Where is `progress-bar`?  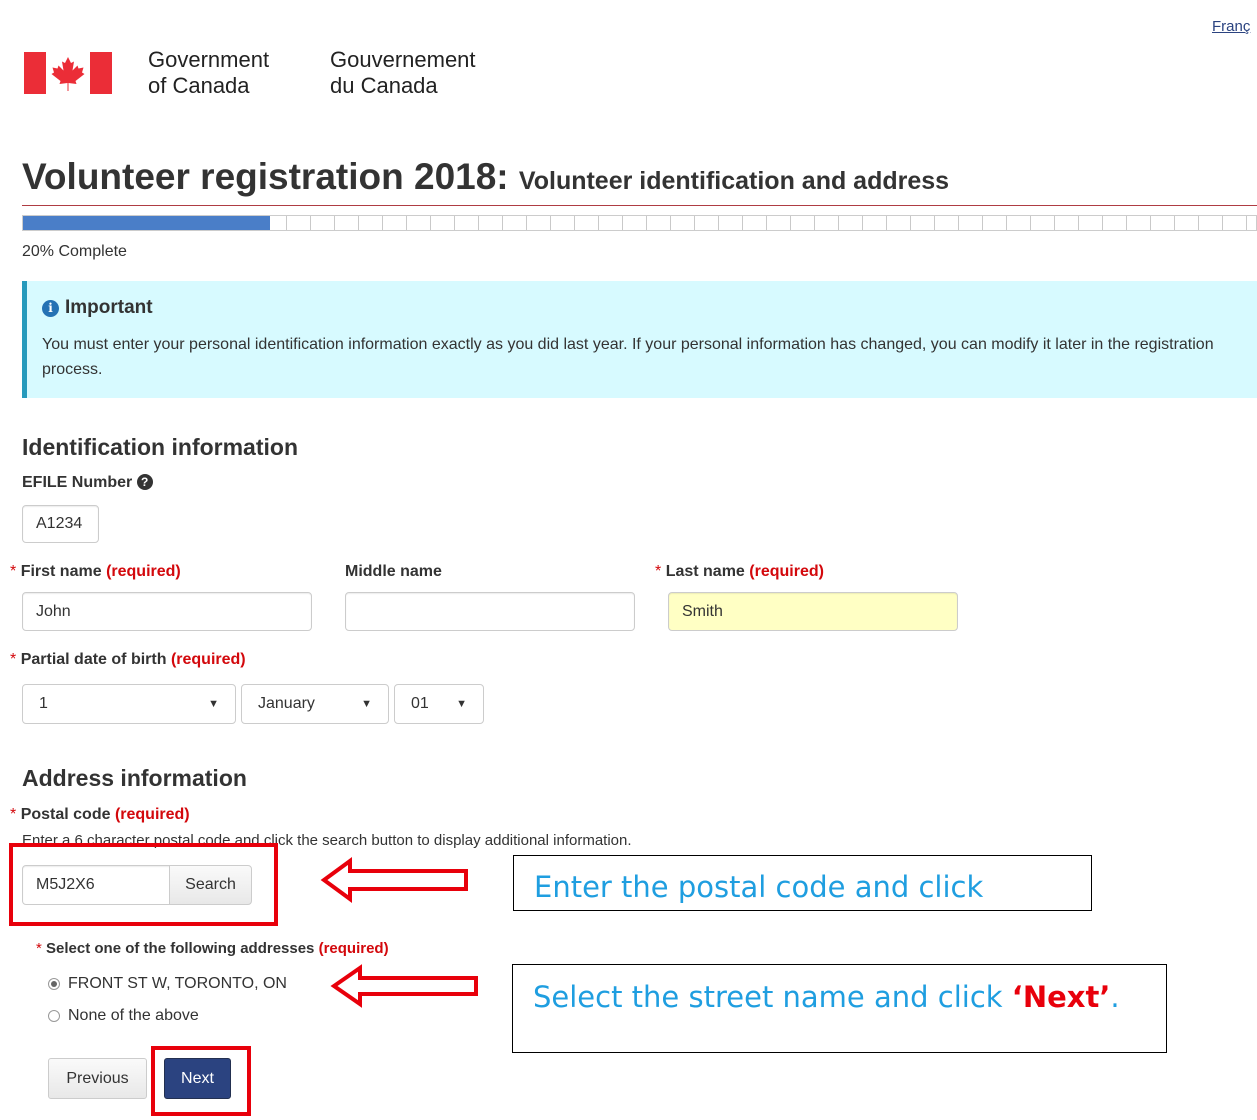
progress-bar is located at coordinates (639, 223).